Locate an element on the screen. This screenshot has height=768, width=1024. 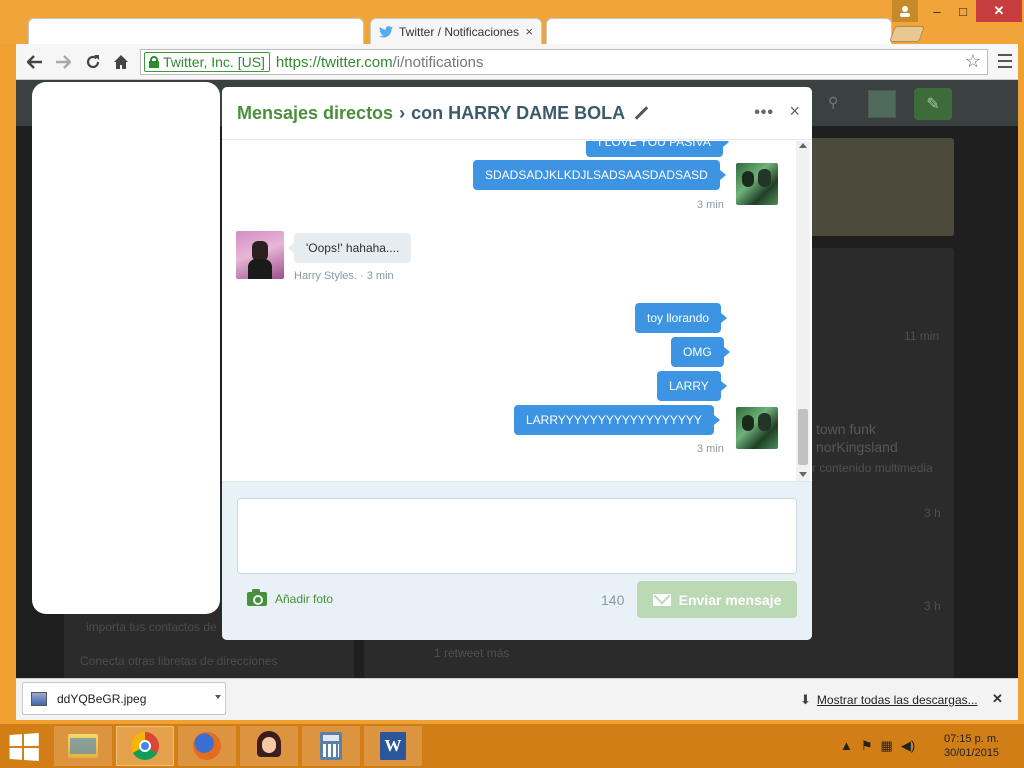
compose-tweet-icon: ✎ is located at coordinates (933, 104).